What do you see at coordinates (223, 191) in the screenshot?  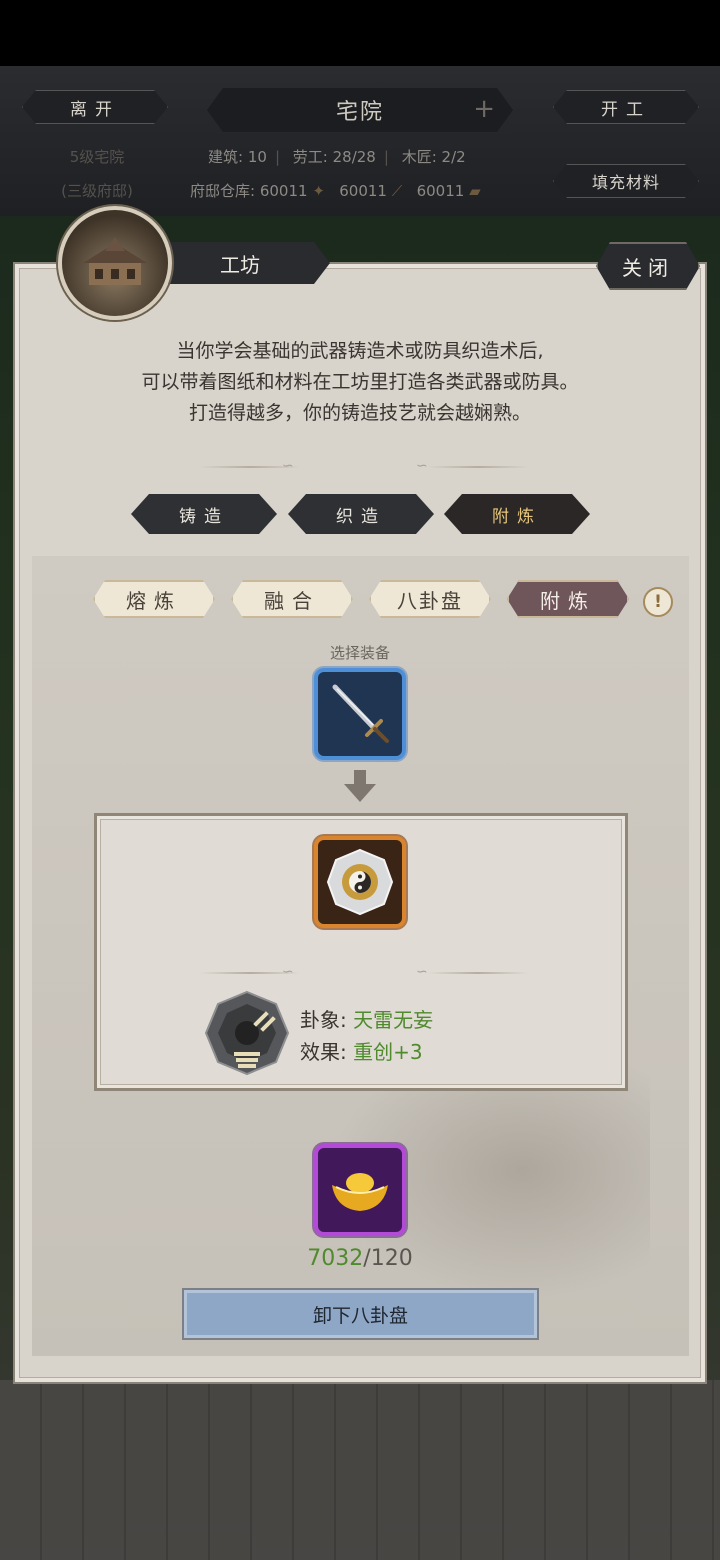 I see `storage-label: 府邸仓库:` at bounding box center [223, 191].